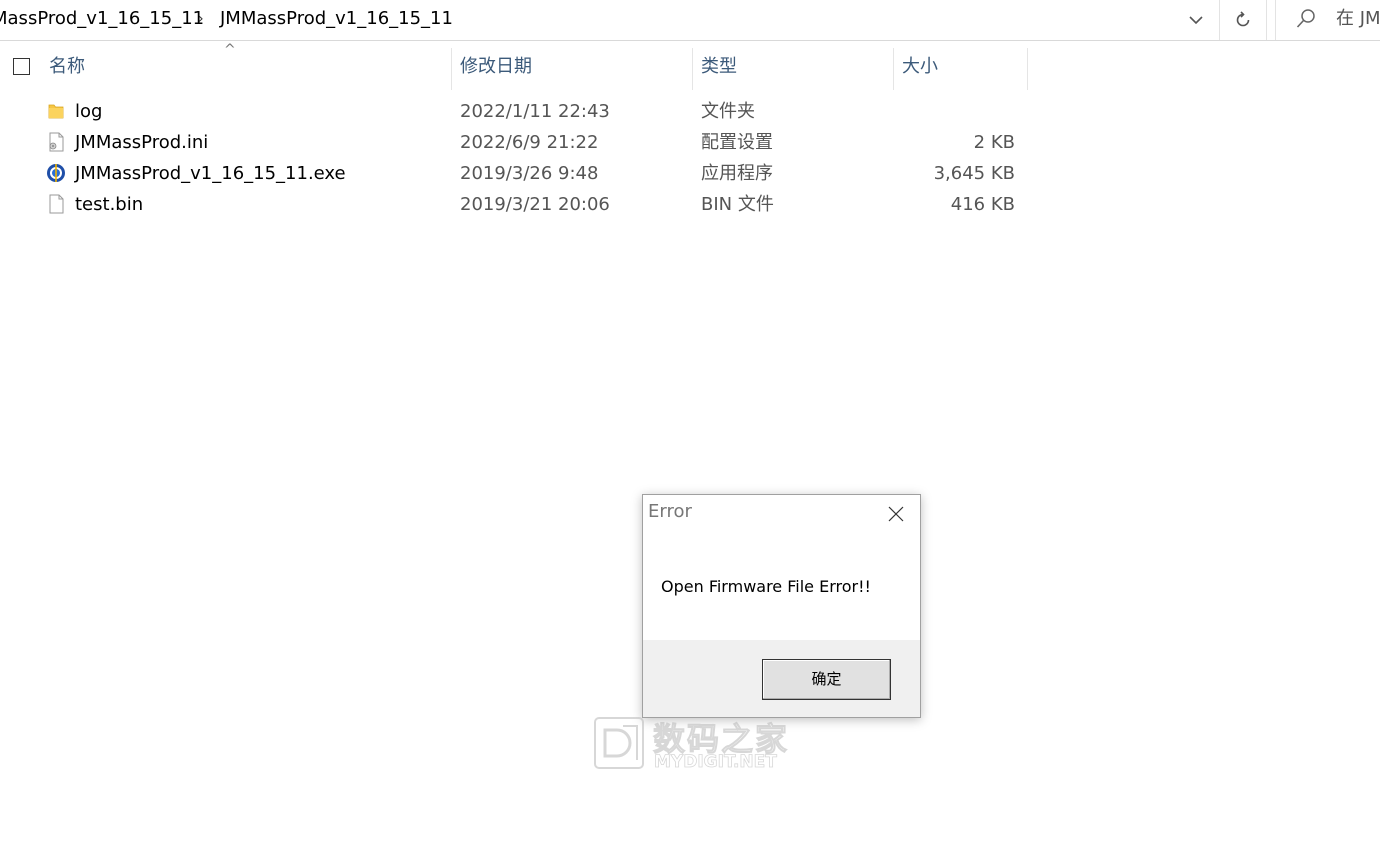 The image size is (1380, 865). Describe the element at coordinates (920, 67) in the screenshot. I see `column-size: 大小` at that location.